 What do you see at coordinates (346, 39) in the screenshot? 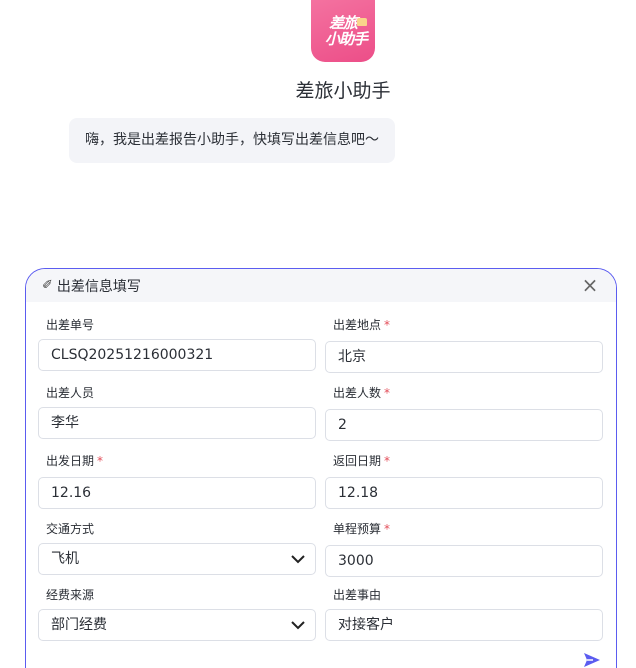
I see `logo-text-line2: 小助手` at bounding box center [346, 39].